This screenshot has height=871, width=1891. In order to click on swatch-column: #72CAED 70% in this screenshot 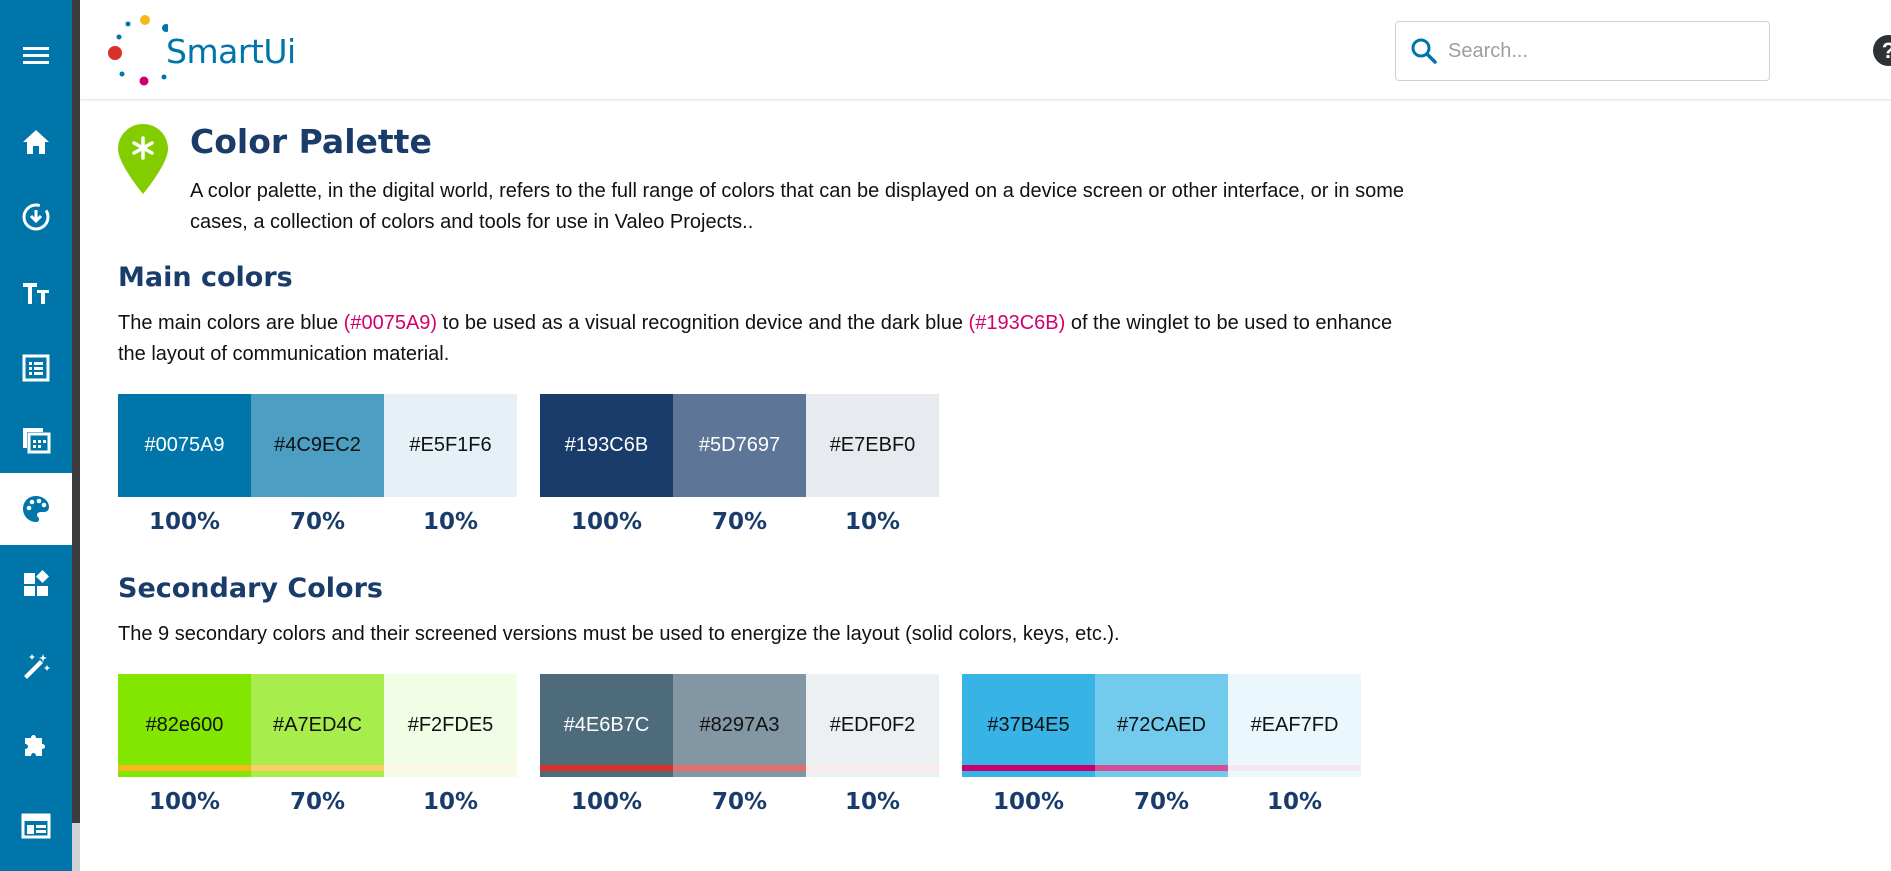, I will do `click(1161, 744)`.